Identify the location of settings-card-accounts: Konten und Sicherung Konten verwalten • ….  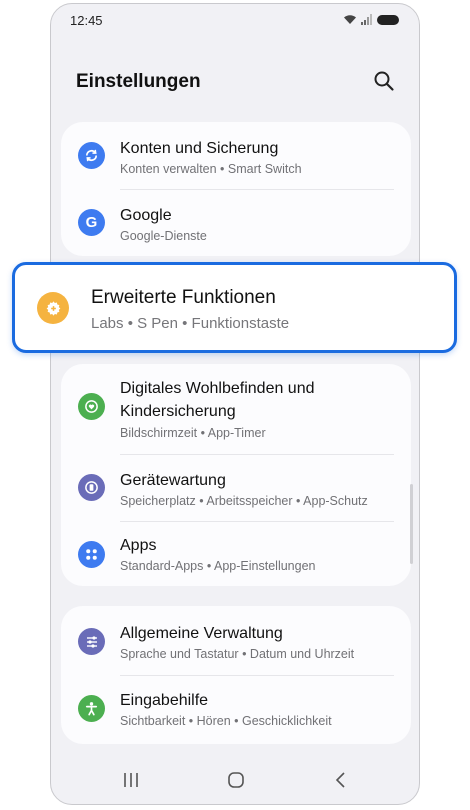
(236, 189).